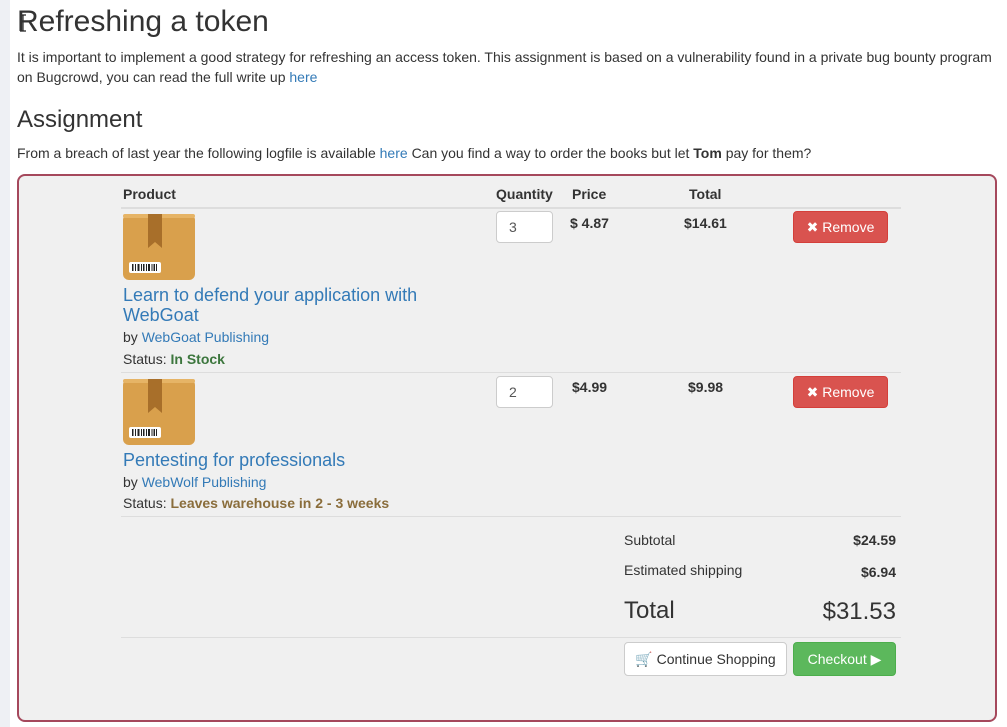 The width and height of the screenshot is (1007, 727). Describe the element at coordinates (878, 572) in the screenshot. I see `shipping-value: $6.94` at that location.